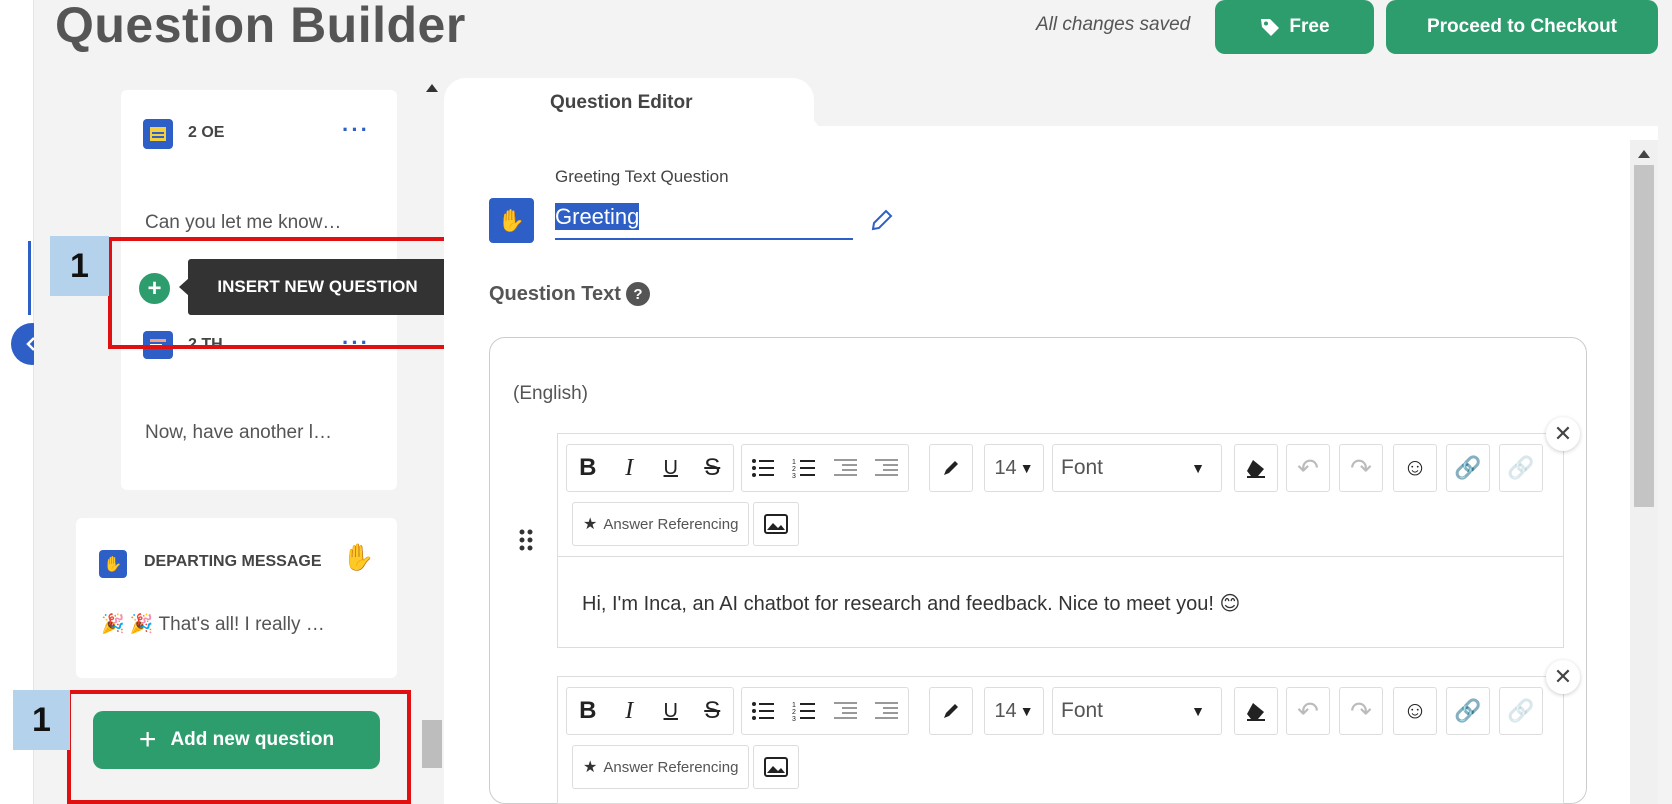 The height and width of the screenshot is (804, 1672). What do you see at coordinates (432, 88) in the screenshot?
I see `list-scroll-up-icon` at bounding box center [432, 88].